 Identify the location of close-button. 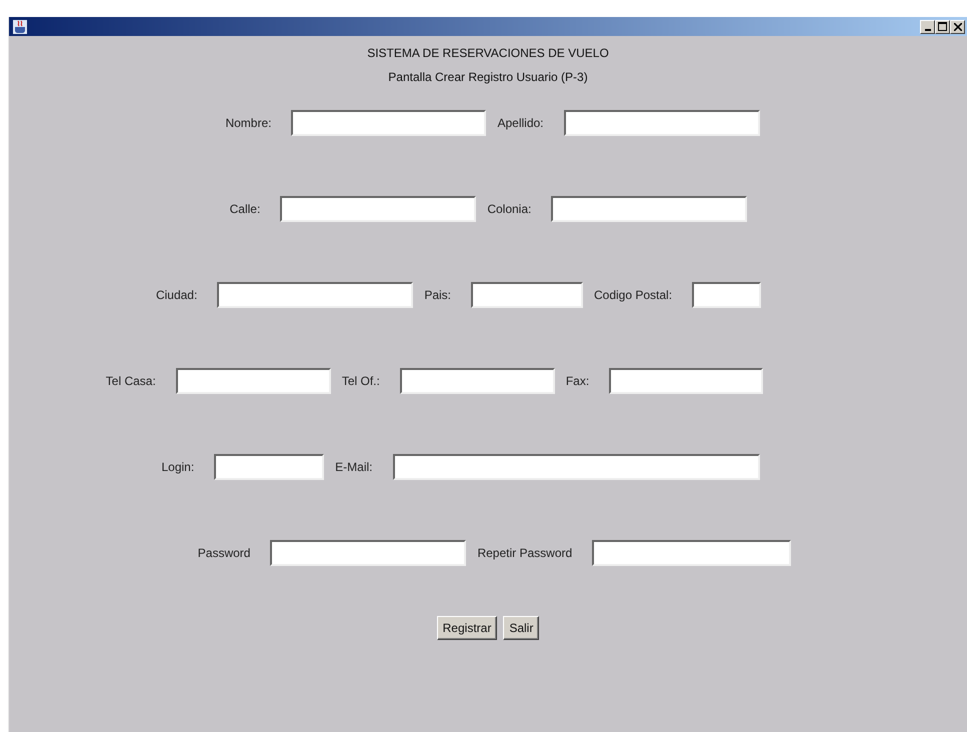
(957, 27).